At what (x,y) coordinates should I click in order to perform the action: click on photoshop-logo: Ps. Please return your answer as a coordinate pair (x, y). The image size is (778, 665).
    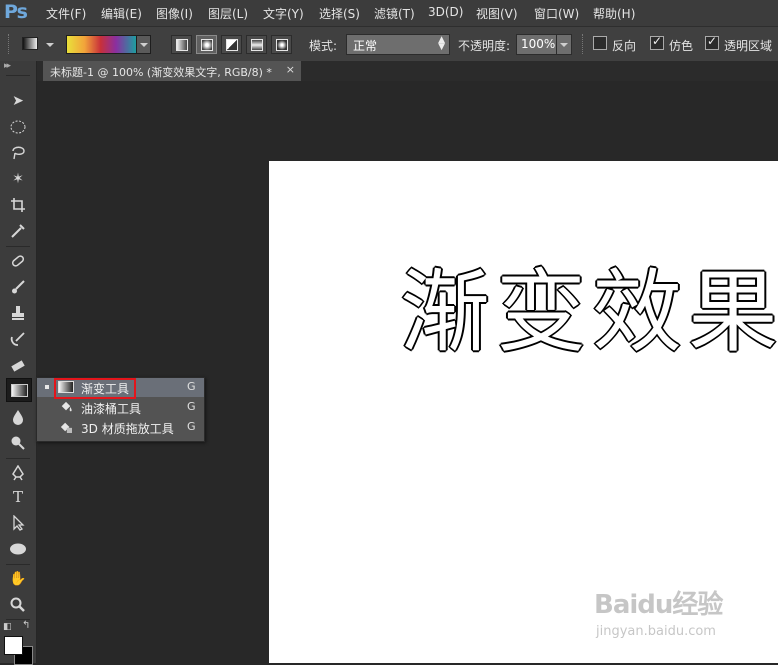
    Looking at the image, I should click on (16, 12).